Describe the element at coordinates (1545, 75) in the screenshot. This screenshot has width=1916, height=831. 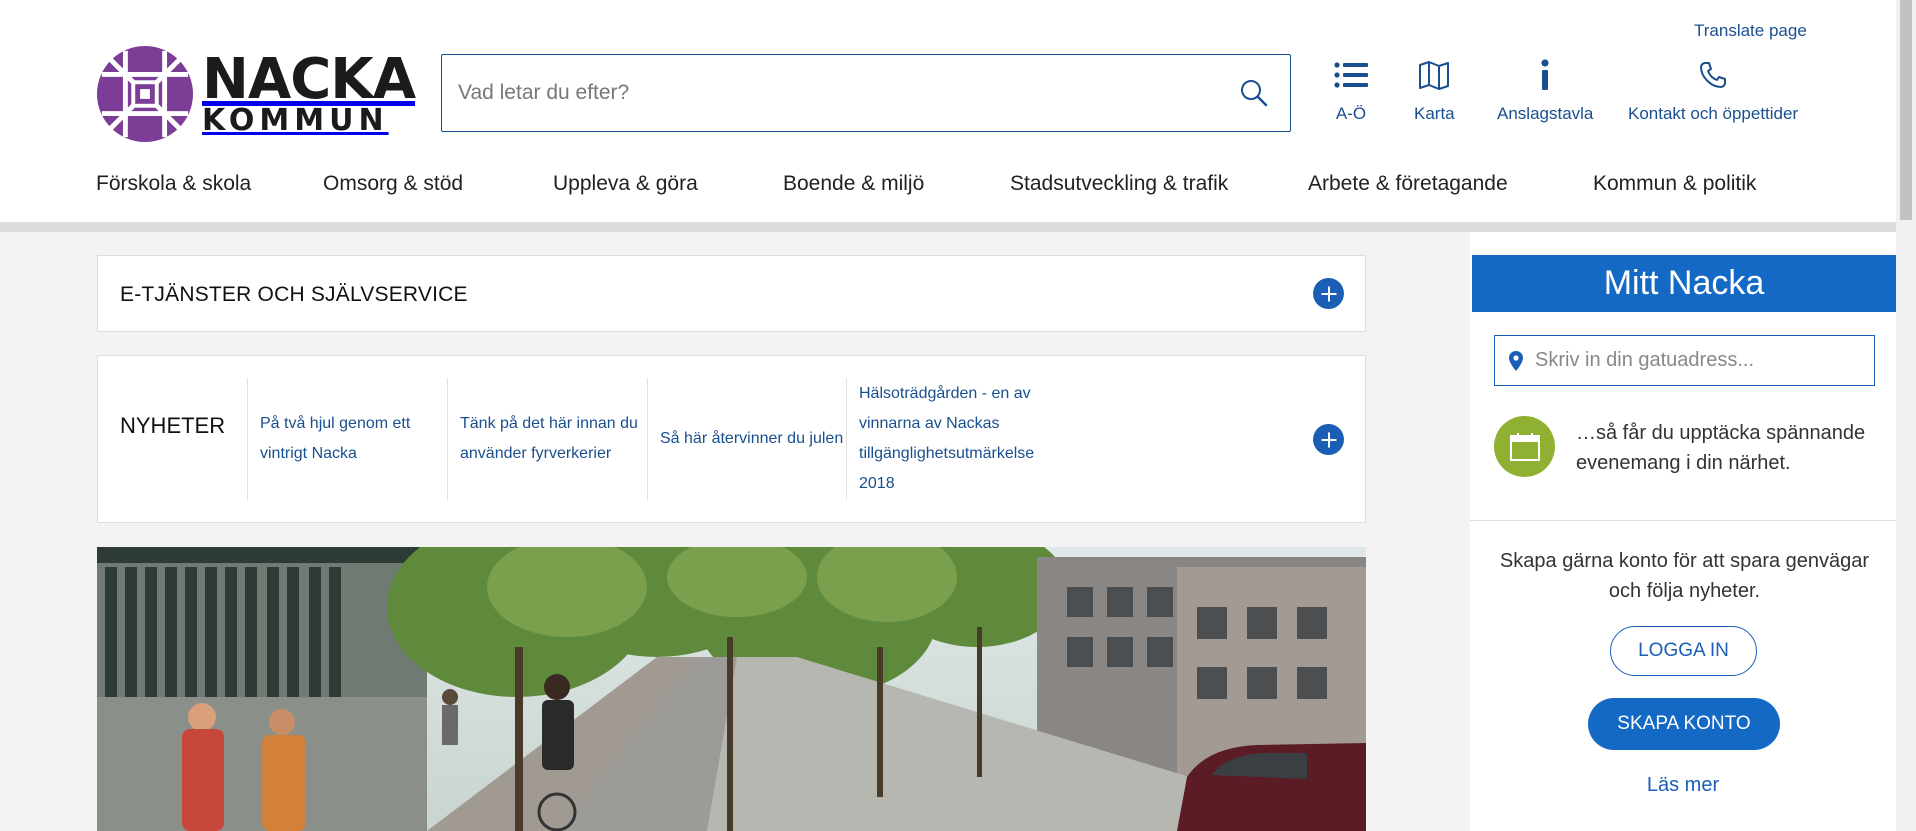
I see `info-icon` at that location.